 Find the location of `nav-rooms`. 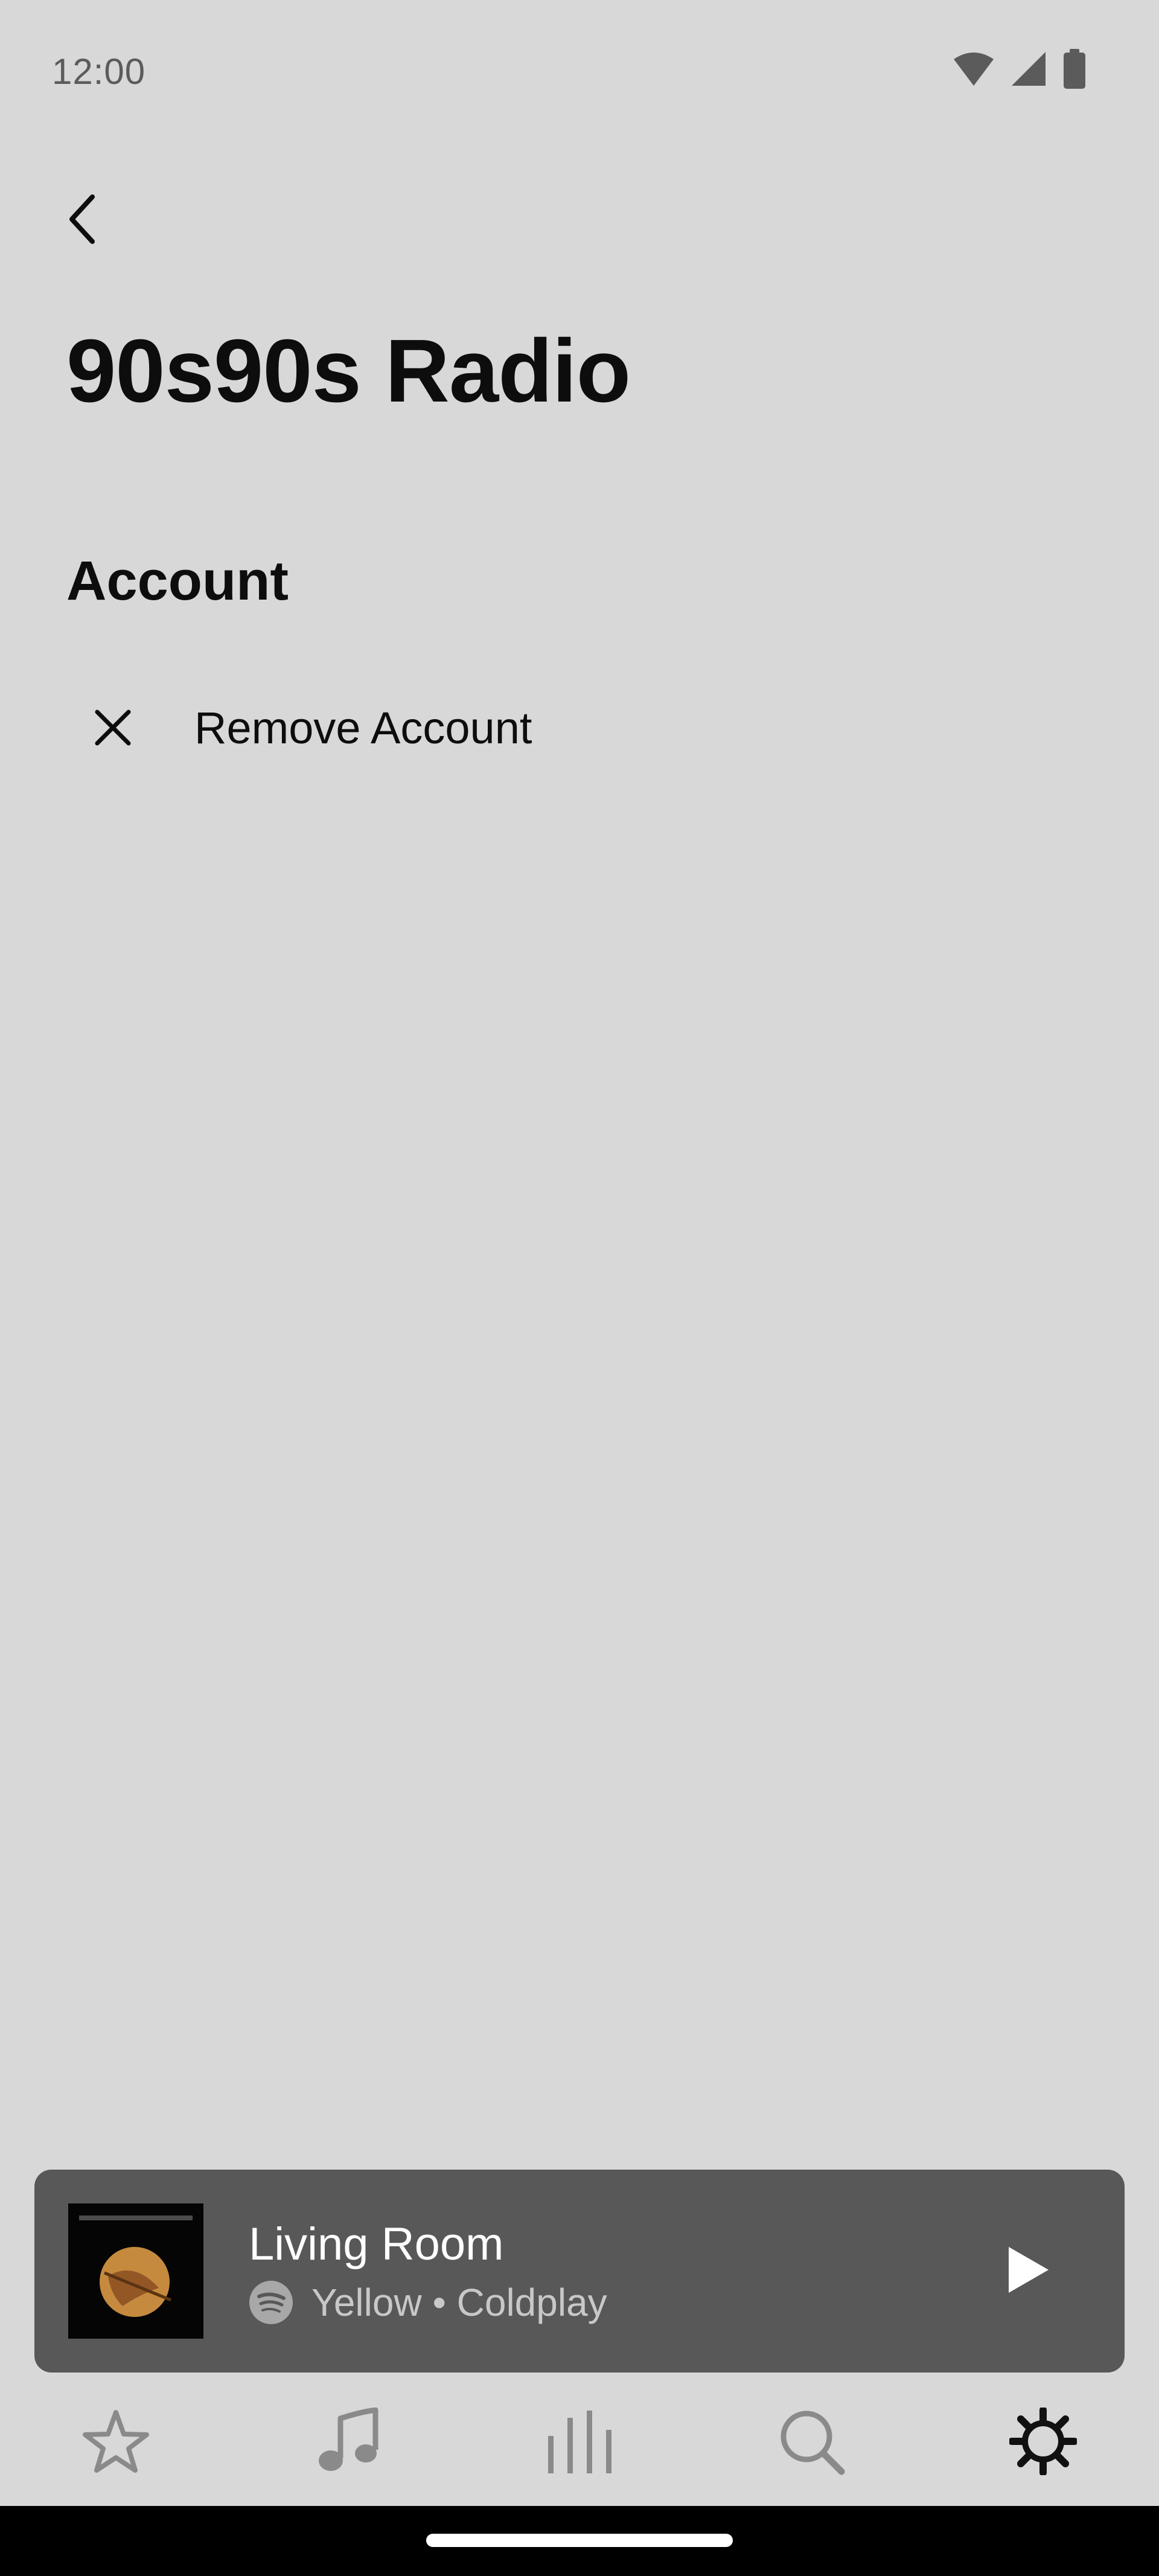

nav-rooms is located at coordinates (579, 2442).